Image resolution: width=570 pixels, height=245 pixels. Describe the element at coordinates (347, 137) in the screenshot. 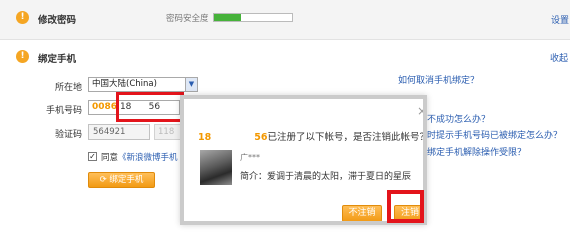

I see `dialog-message-text: 已注册了以下帐号，是否注销此帐号？` at that location.